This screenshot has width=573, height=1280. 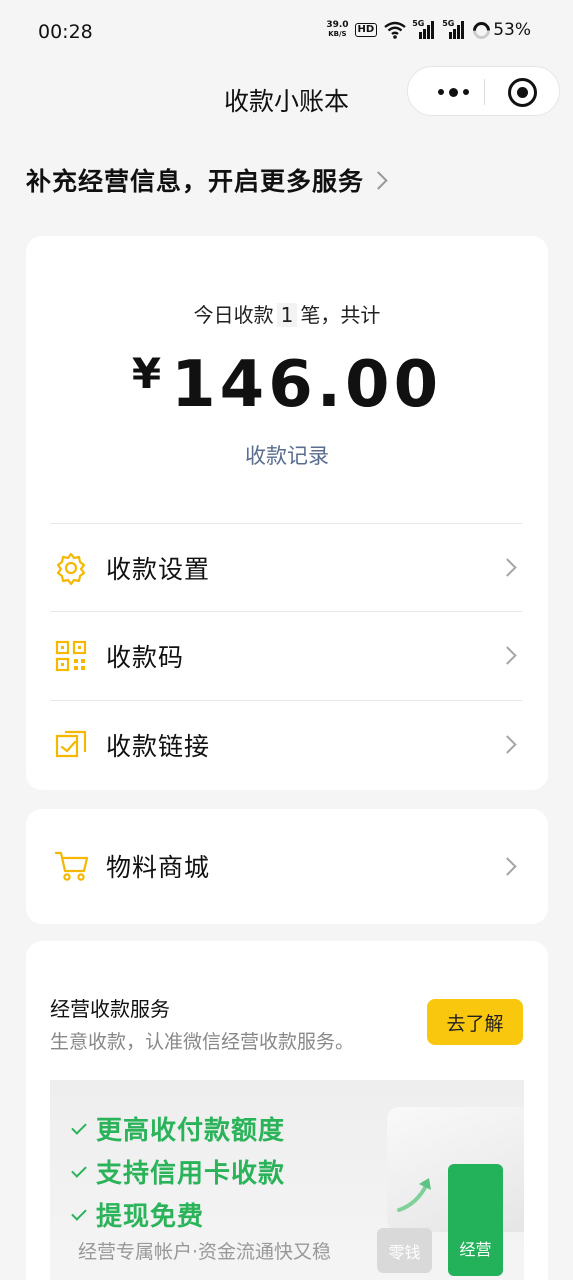 What do you see at coordinates (286, 567) in the screenshot?
I see `menu-item-payment-settings: 收款设置` at bounding box center [286, 567].